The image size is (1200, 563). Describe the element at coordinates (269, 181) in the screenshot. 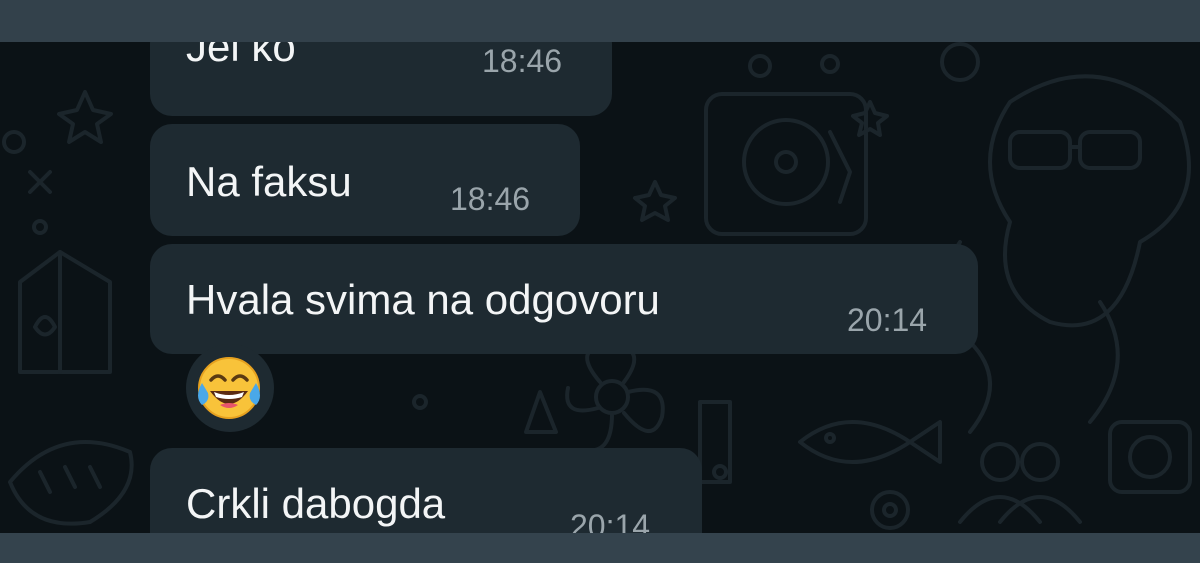

I see `message-text: Na faksu` at that location.